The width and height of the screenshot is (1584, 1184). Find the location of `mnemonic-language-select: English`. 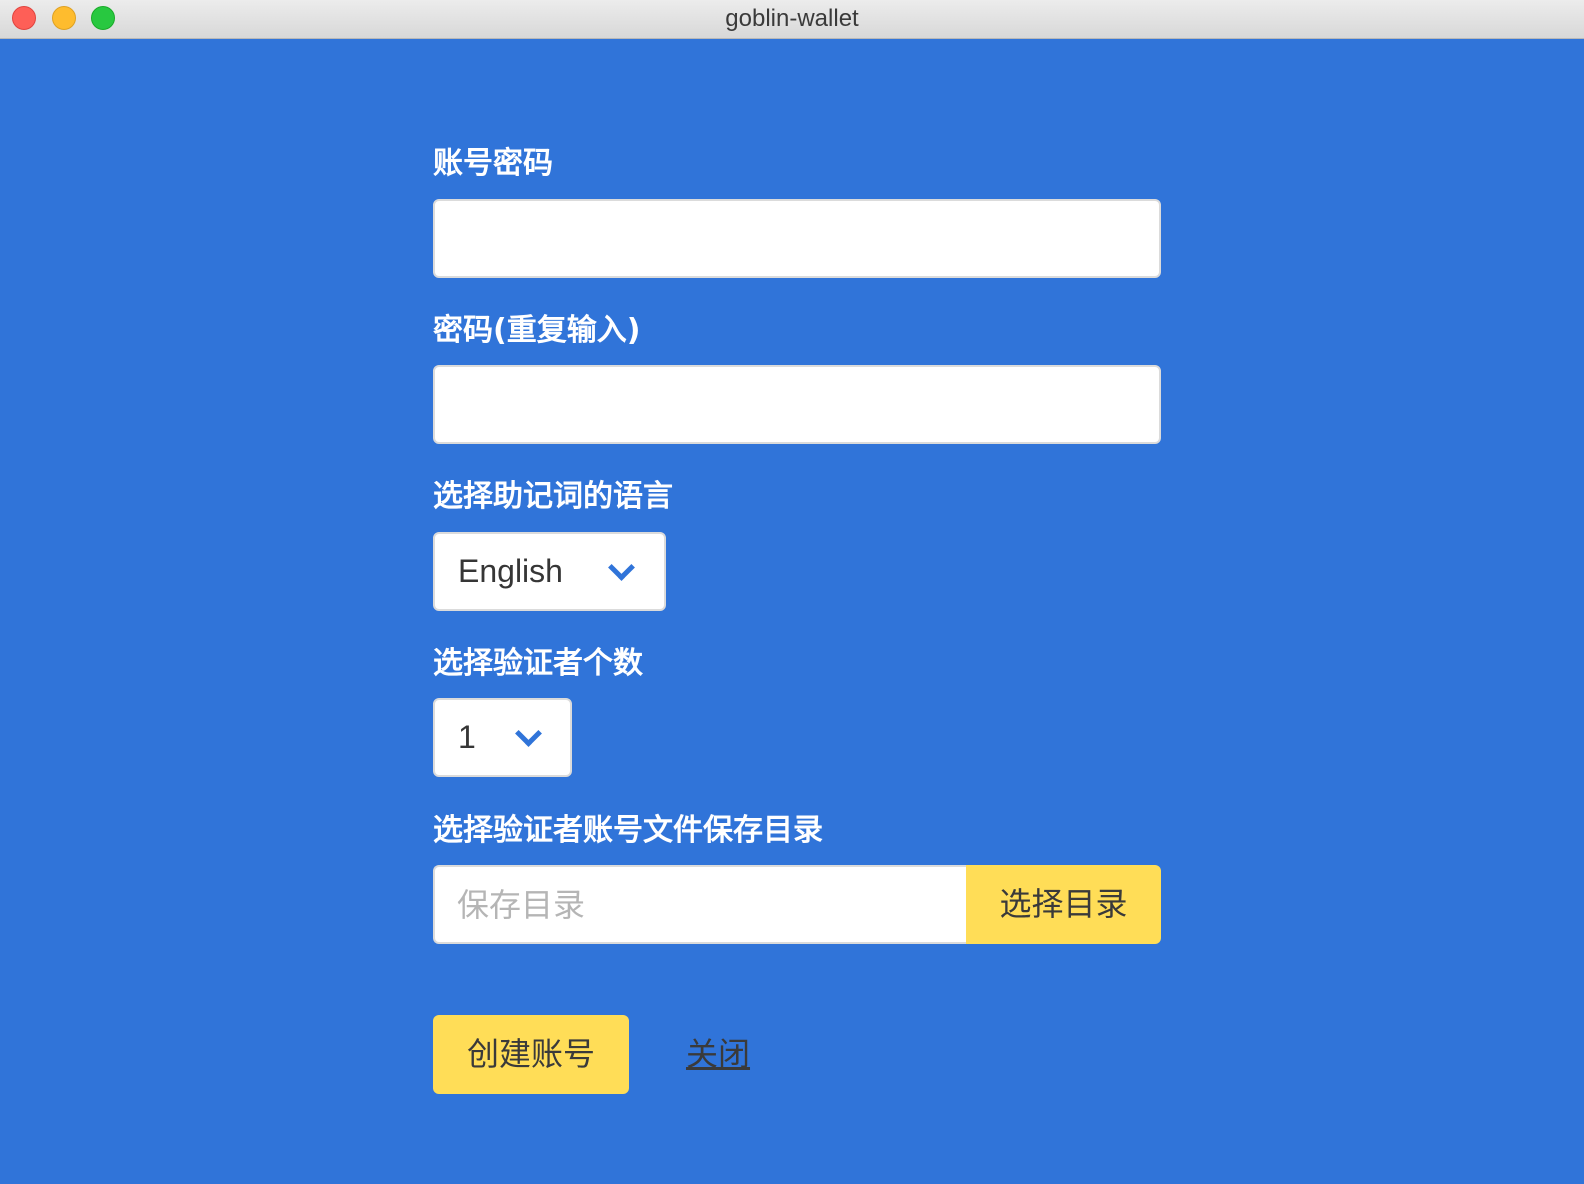

mnemonic-language-select: English is located at coordinates (549, 571).